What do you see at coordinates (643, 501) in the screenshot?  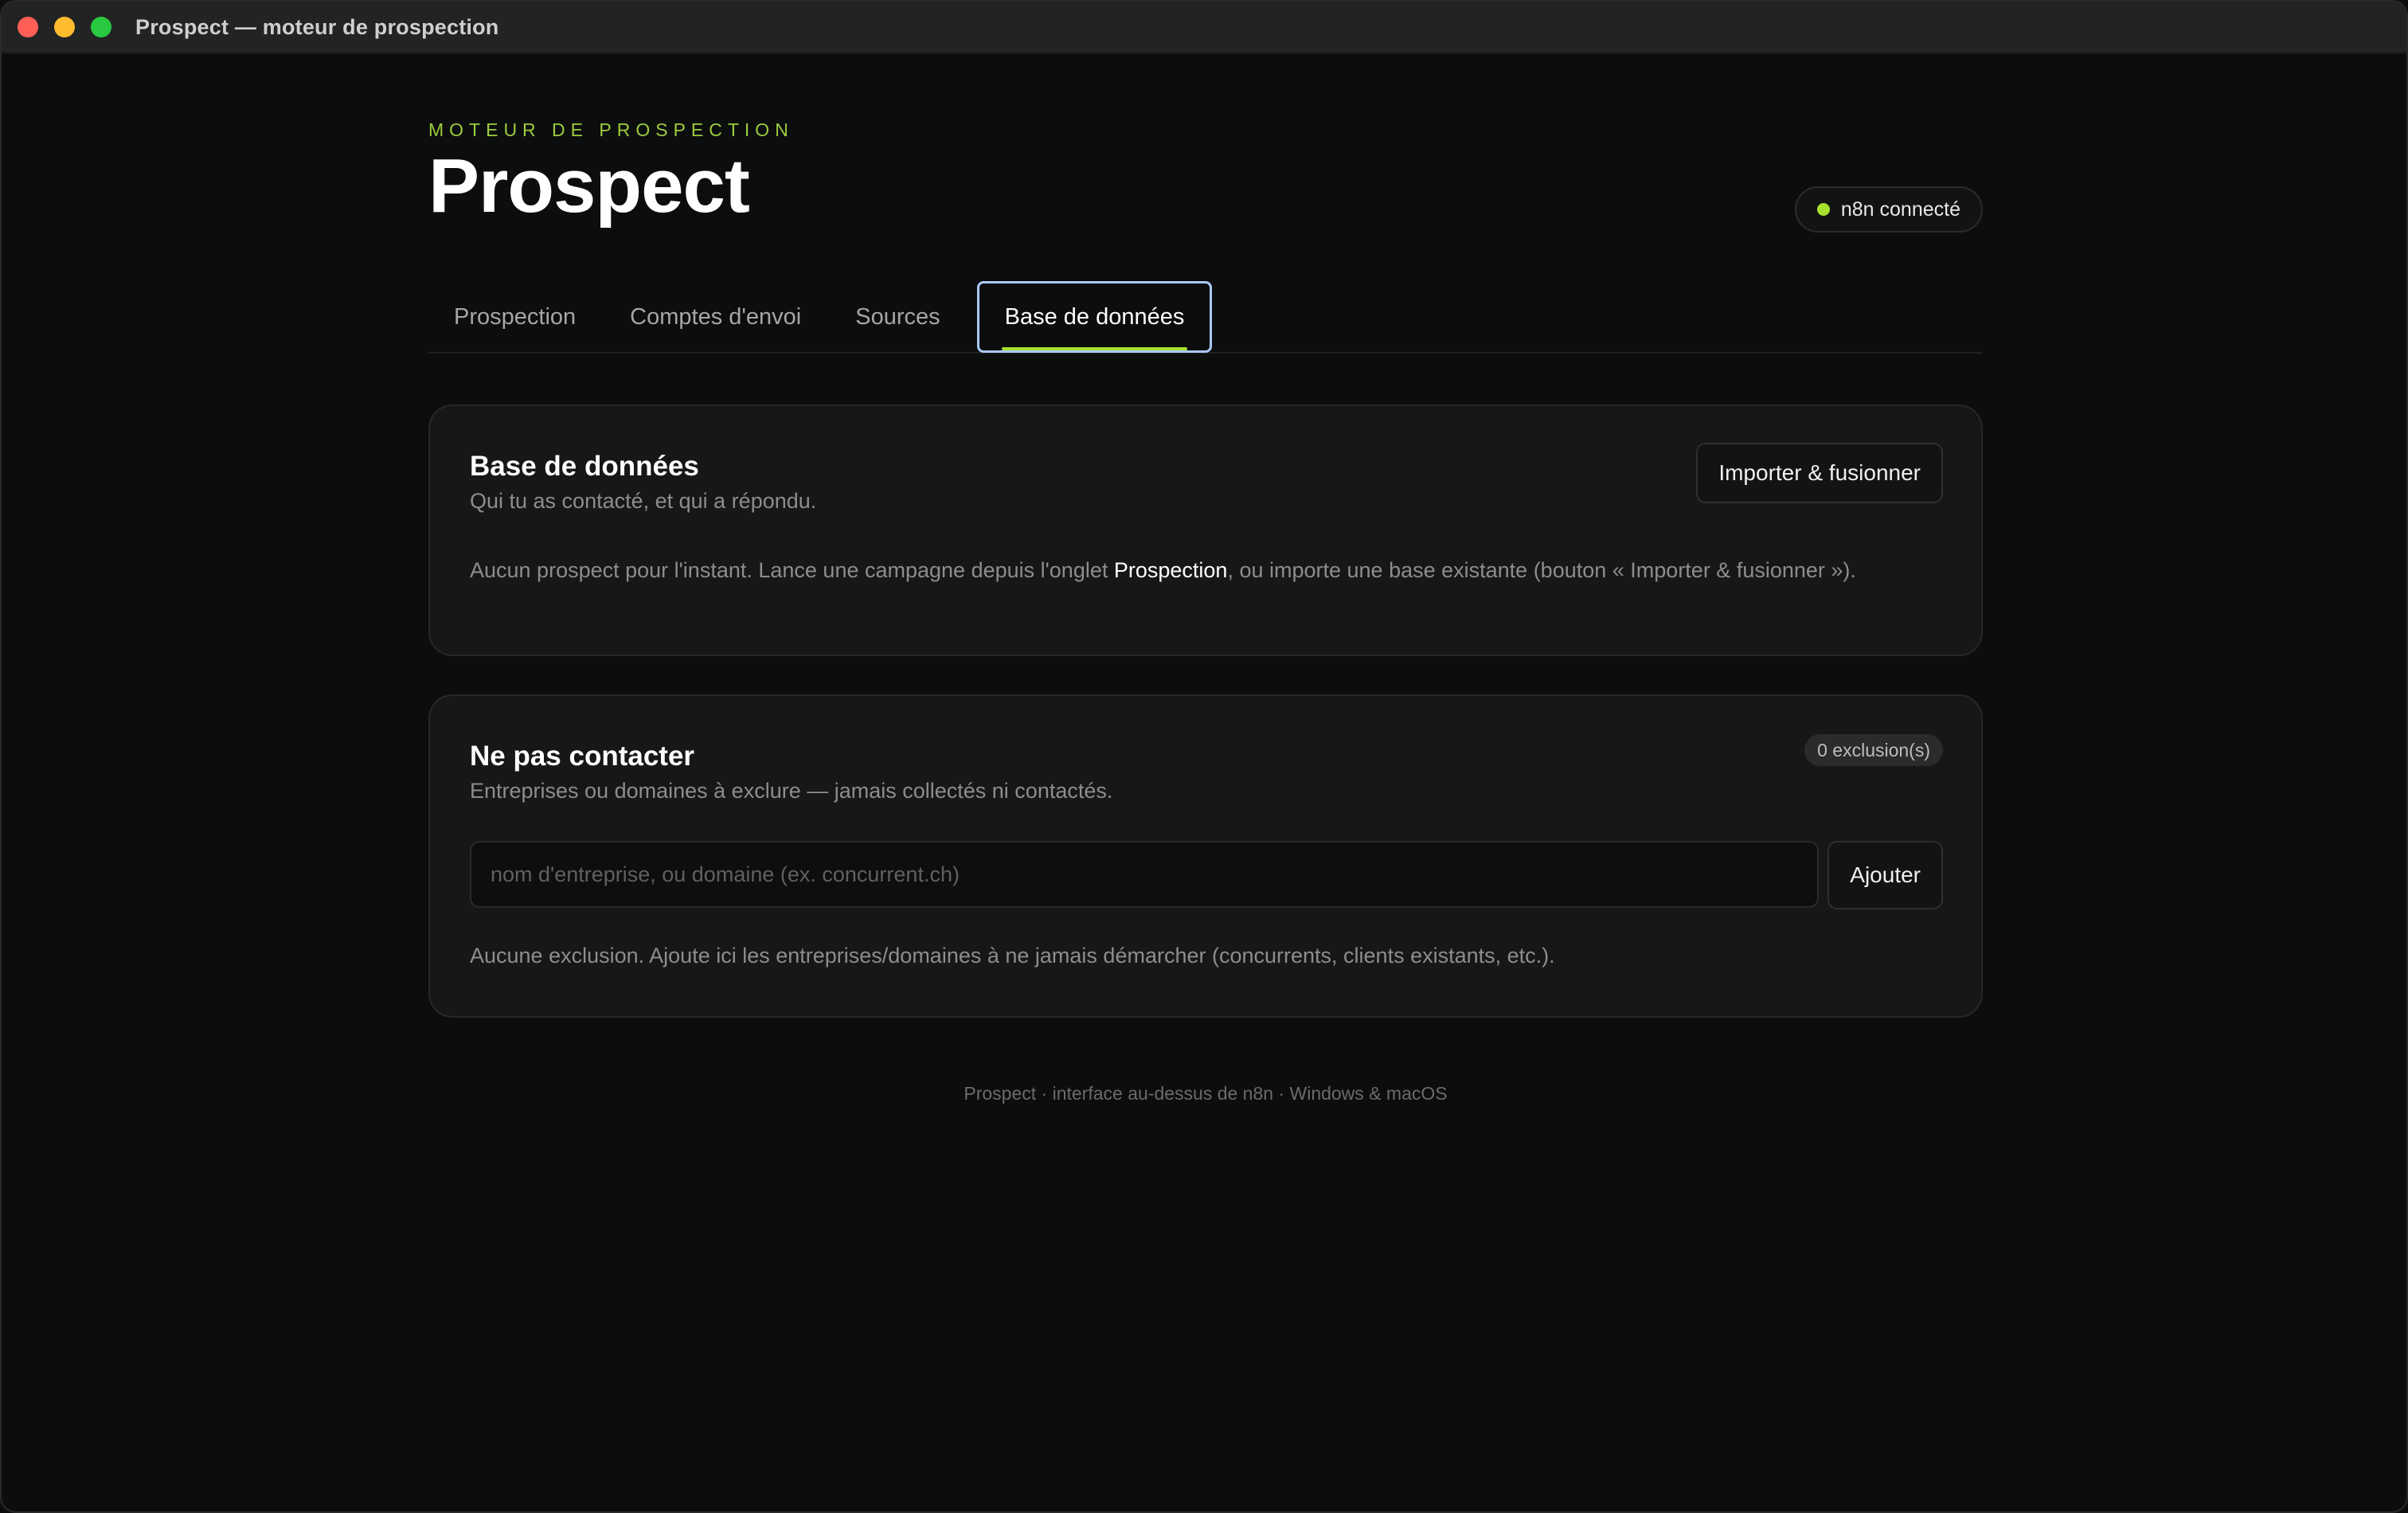 I see `database-card-subtitle: Qui tu as contacté, et qui a répondu.` at bounding box center [643, 501].